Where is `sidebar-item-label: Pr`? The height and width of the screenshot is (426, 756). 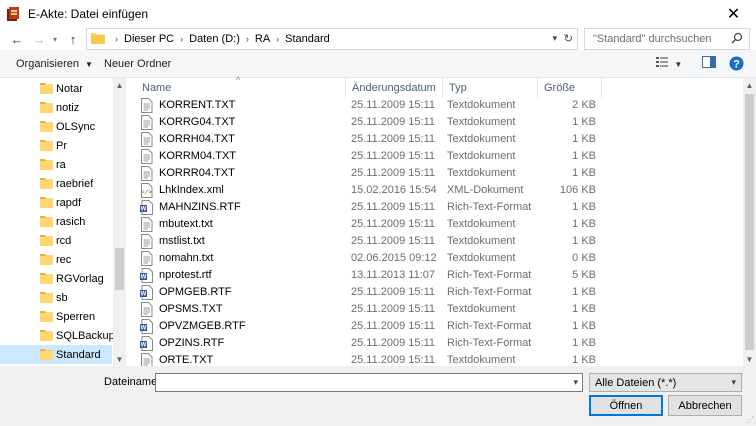
sidebar-item-label: Pr is located at coordinates (61, 145).